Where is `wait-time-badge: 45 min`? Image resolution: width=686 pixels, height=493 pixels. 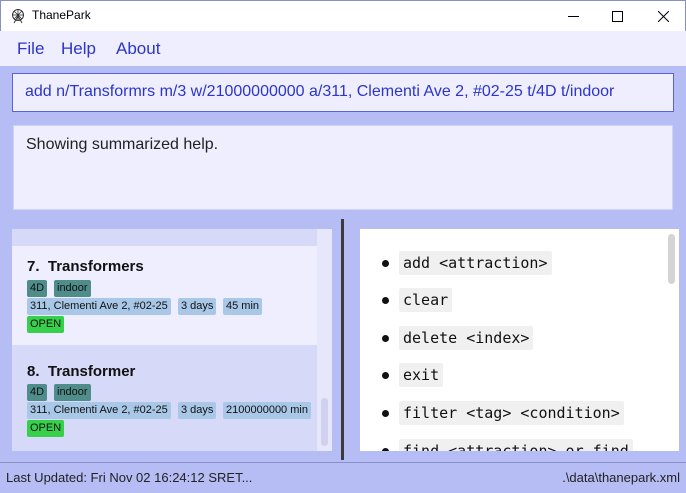
wait-time-badge: 45 min is located at coordinates (243, 306).